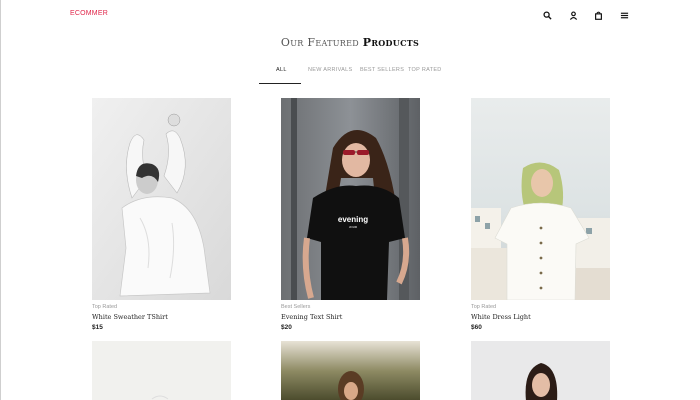 This screenshot has height=400, width=700. I want to click on product-card: Top Rated White Dress Light $60, so click(540, 214).